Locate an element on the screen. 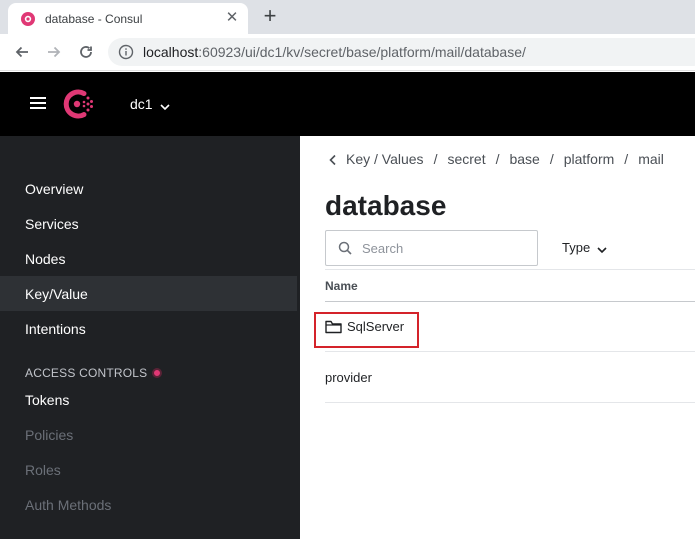 The width and height of the screenshot is (695, 539). arrow-right-icon is located at coordinates (54, 52).